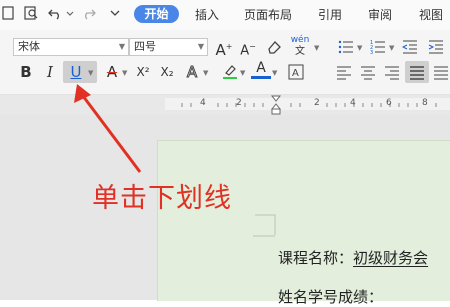 This screenshot has height=307, width=450. Describe the element at coordinates (346, 47) in the screenshot. I see `bullet-list-icon` at that location.